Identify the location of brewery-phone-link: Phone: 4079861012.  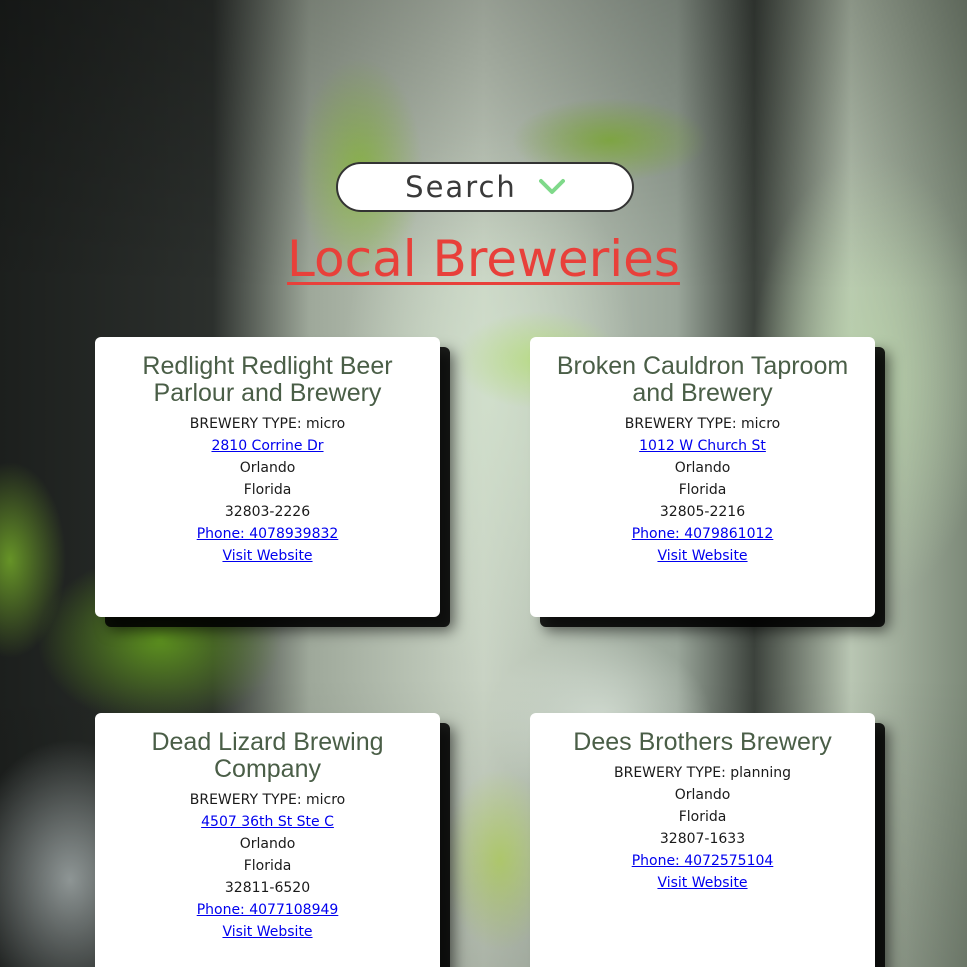
(703, 534).